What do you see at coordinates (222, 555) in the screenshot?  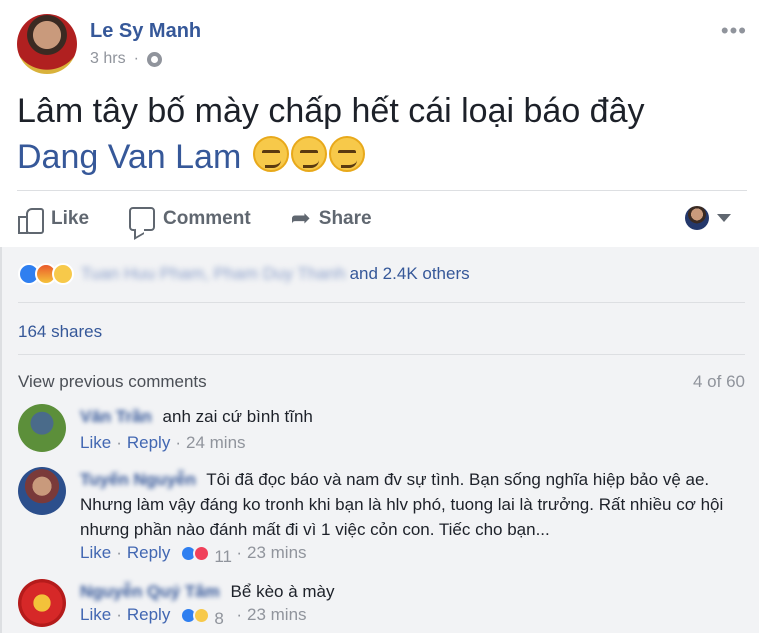 I see `reaction-count: 11` at bounding box center [222, 555].